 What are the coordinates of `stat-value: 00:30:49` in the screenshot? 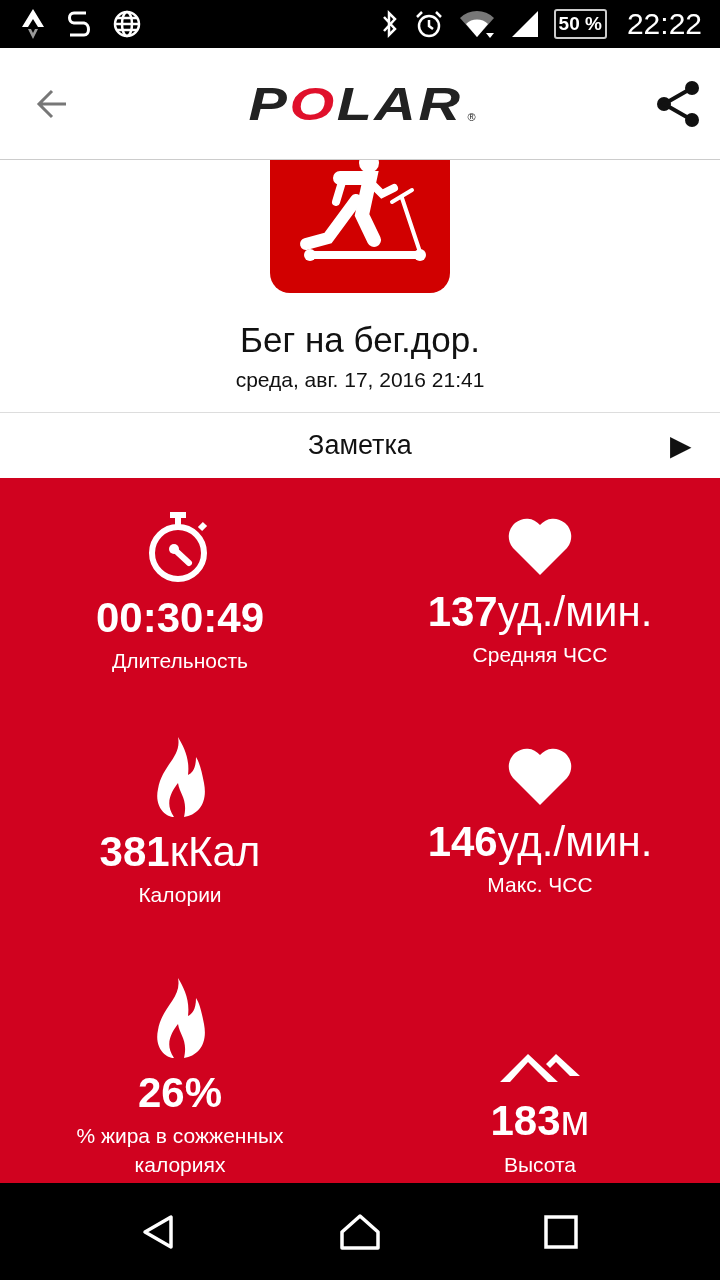 It's located at (180, 617).